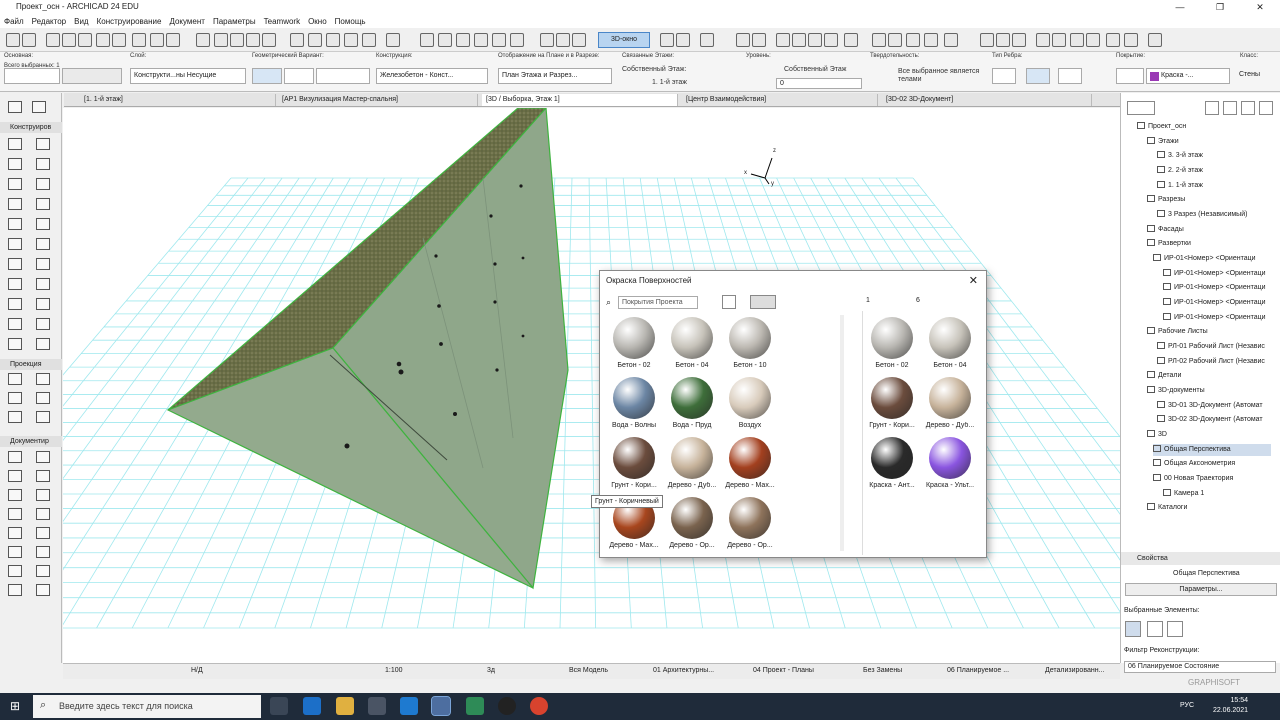  Describe the element at coordinates (1200, 558) in the screenshot. I see `properties-header: Свойства` at that location.